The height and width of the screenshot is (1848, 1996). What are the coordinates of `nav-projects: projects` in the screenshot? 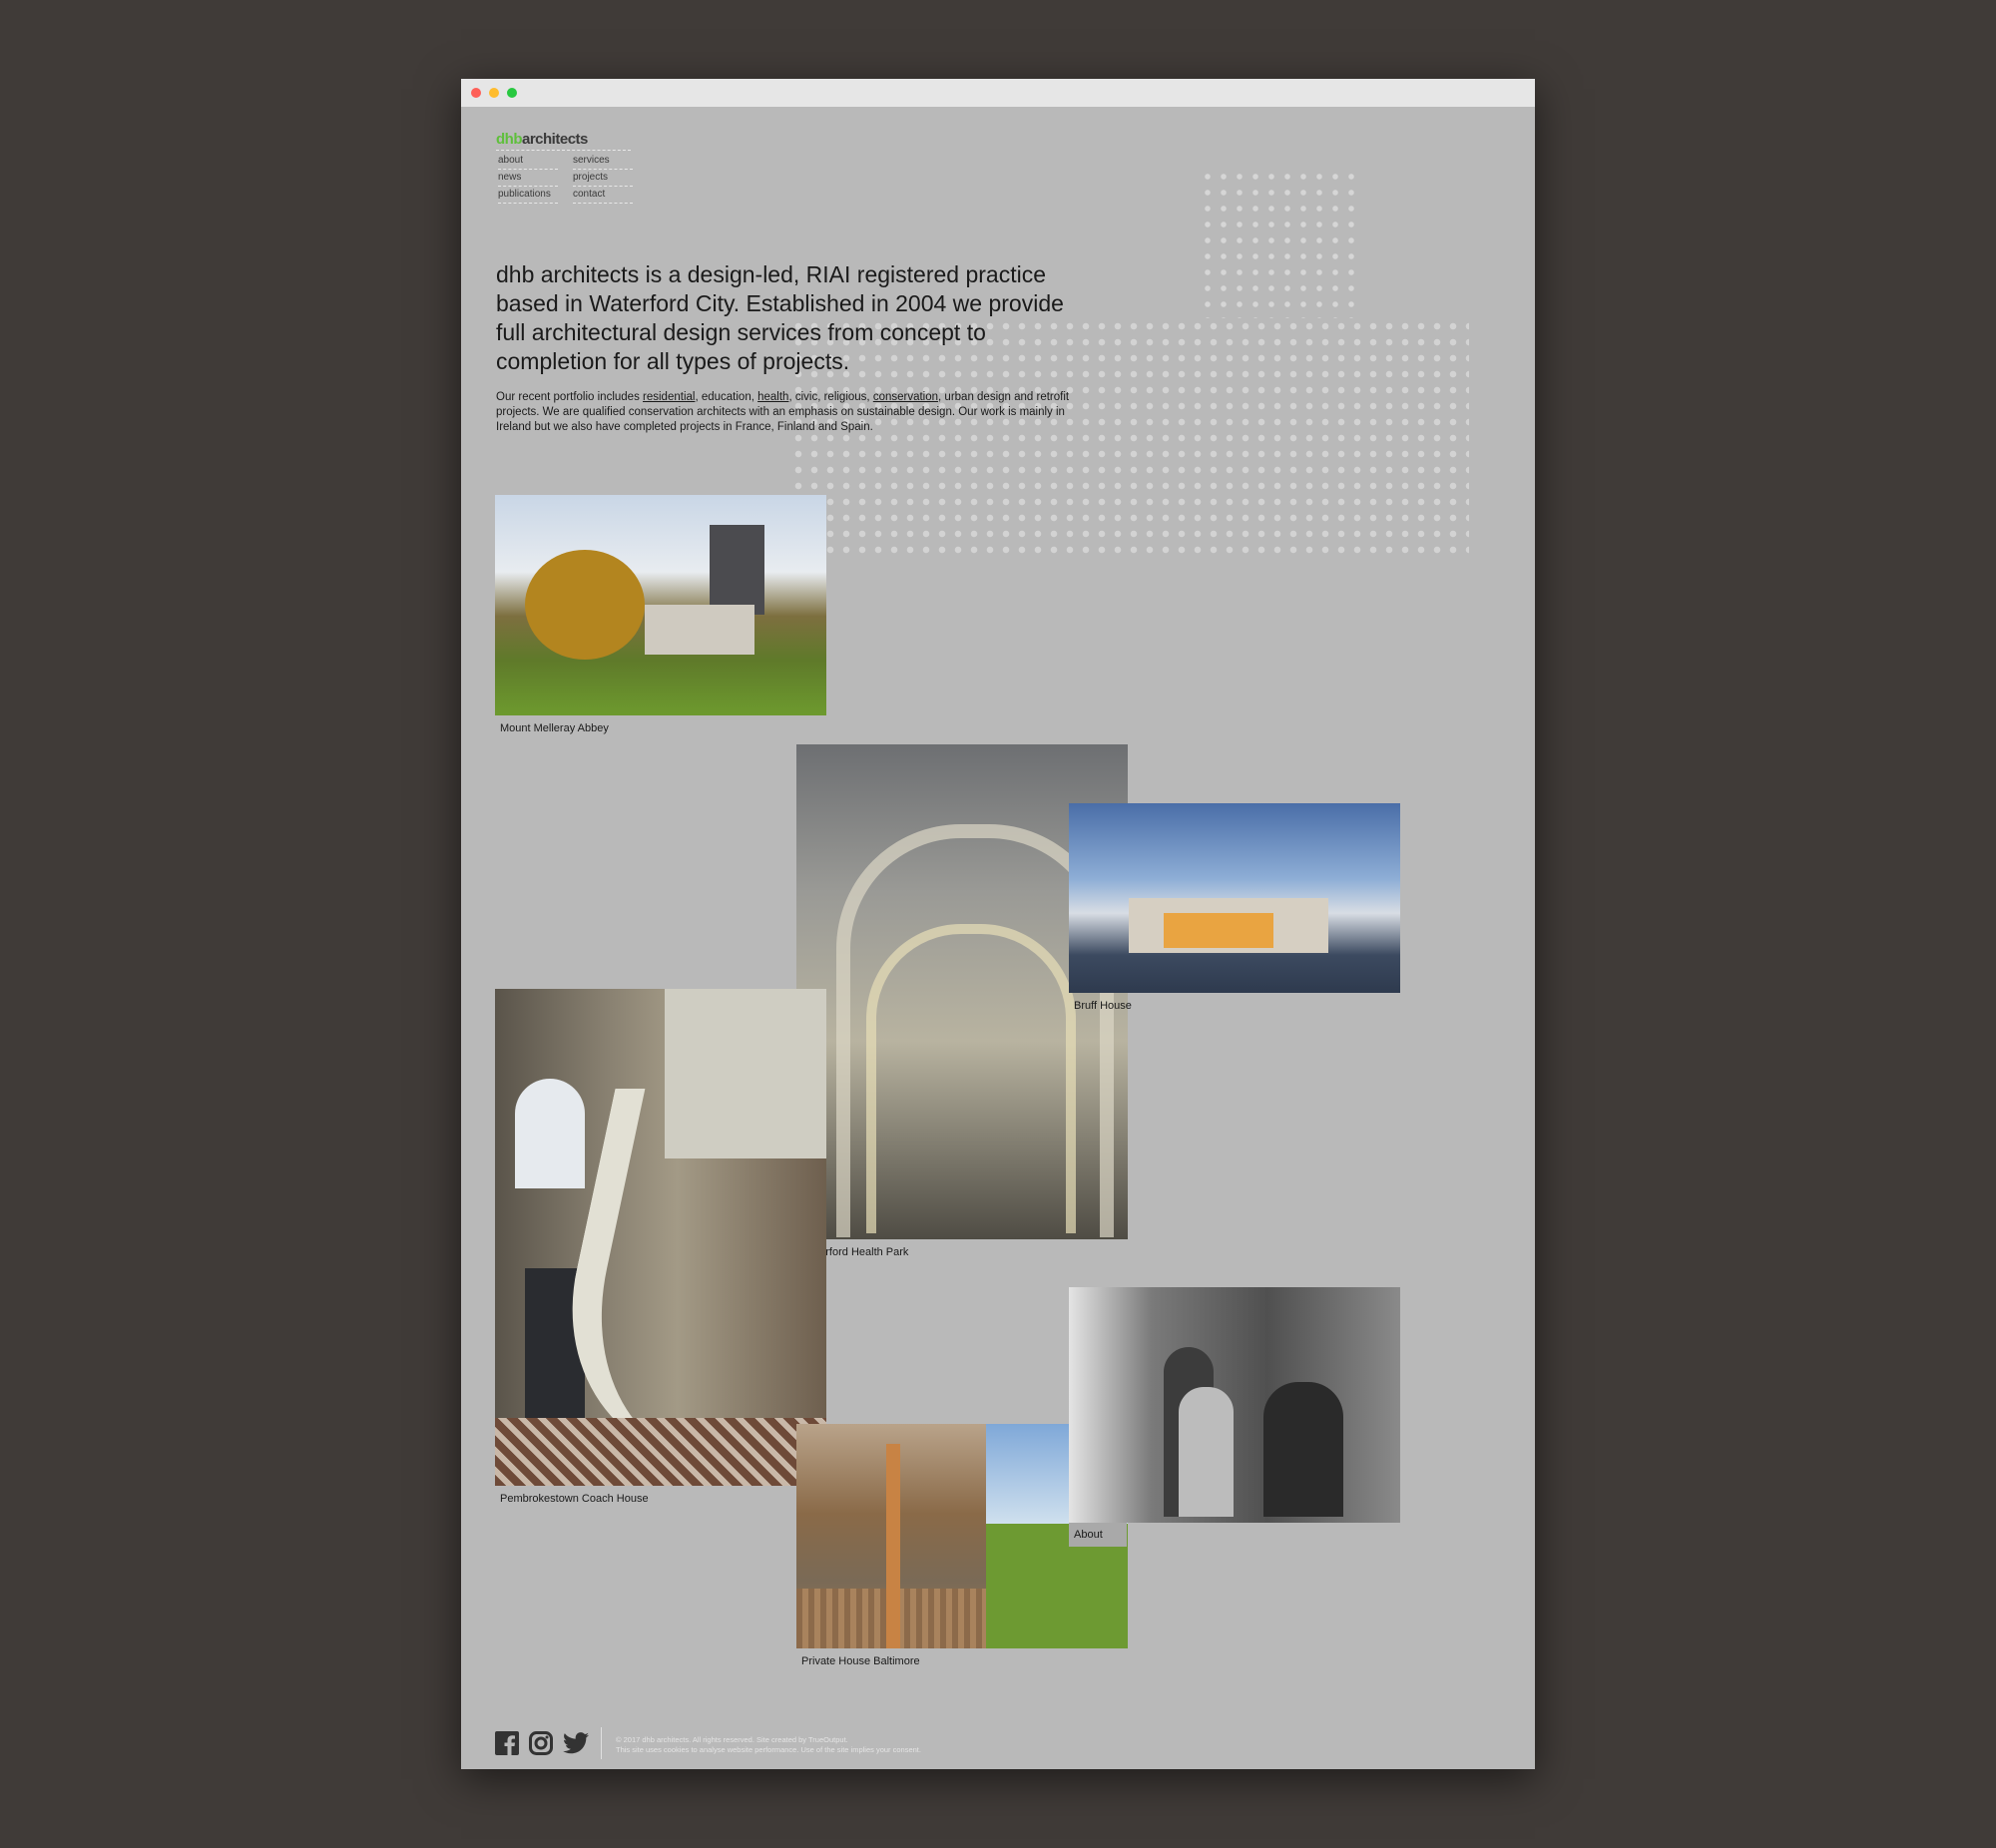 It's located at (603, 180).